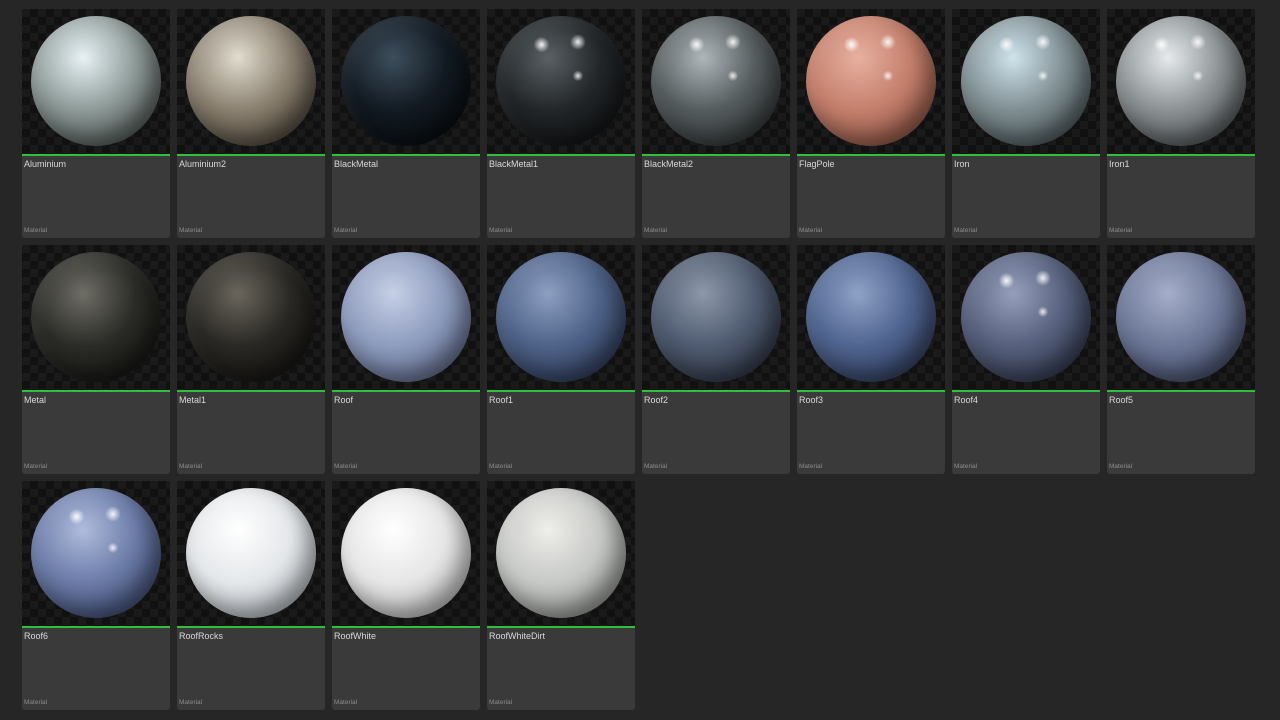 The image size is (1280, 720). Describe the element at coordinates (514, 164) in the screenshot. I see `asset-name-label: BlackMetal1` at that location.